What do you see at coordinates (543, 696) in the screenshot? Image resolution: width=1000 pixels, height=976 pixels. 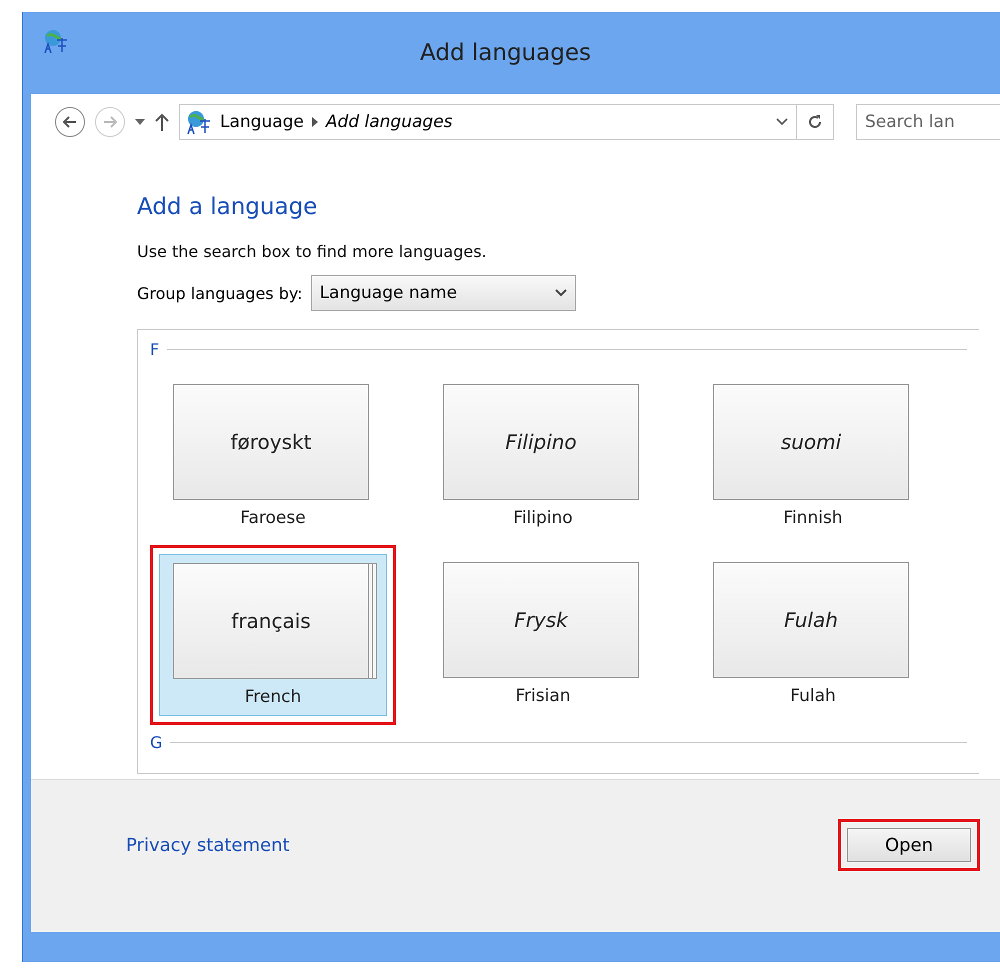 I see `language-name: Frisian` at bounding box center [543, 696].